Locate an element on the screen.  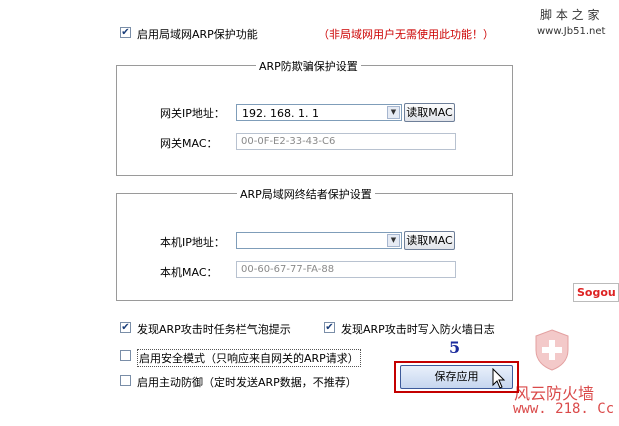
enable-arp-checkbox: ✔ is located at coordinates (125, 32).